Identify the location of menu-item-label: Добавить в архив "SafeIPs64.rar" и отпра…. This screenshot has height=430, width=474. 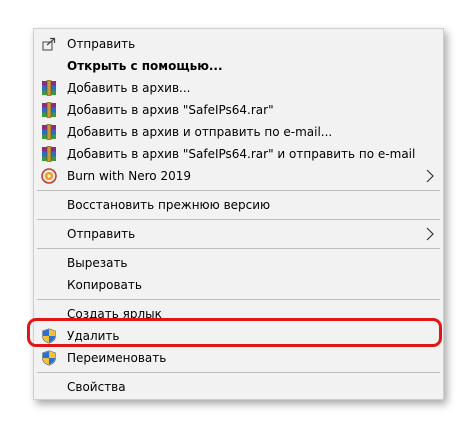
(241, 154).